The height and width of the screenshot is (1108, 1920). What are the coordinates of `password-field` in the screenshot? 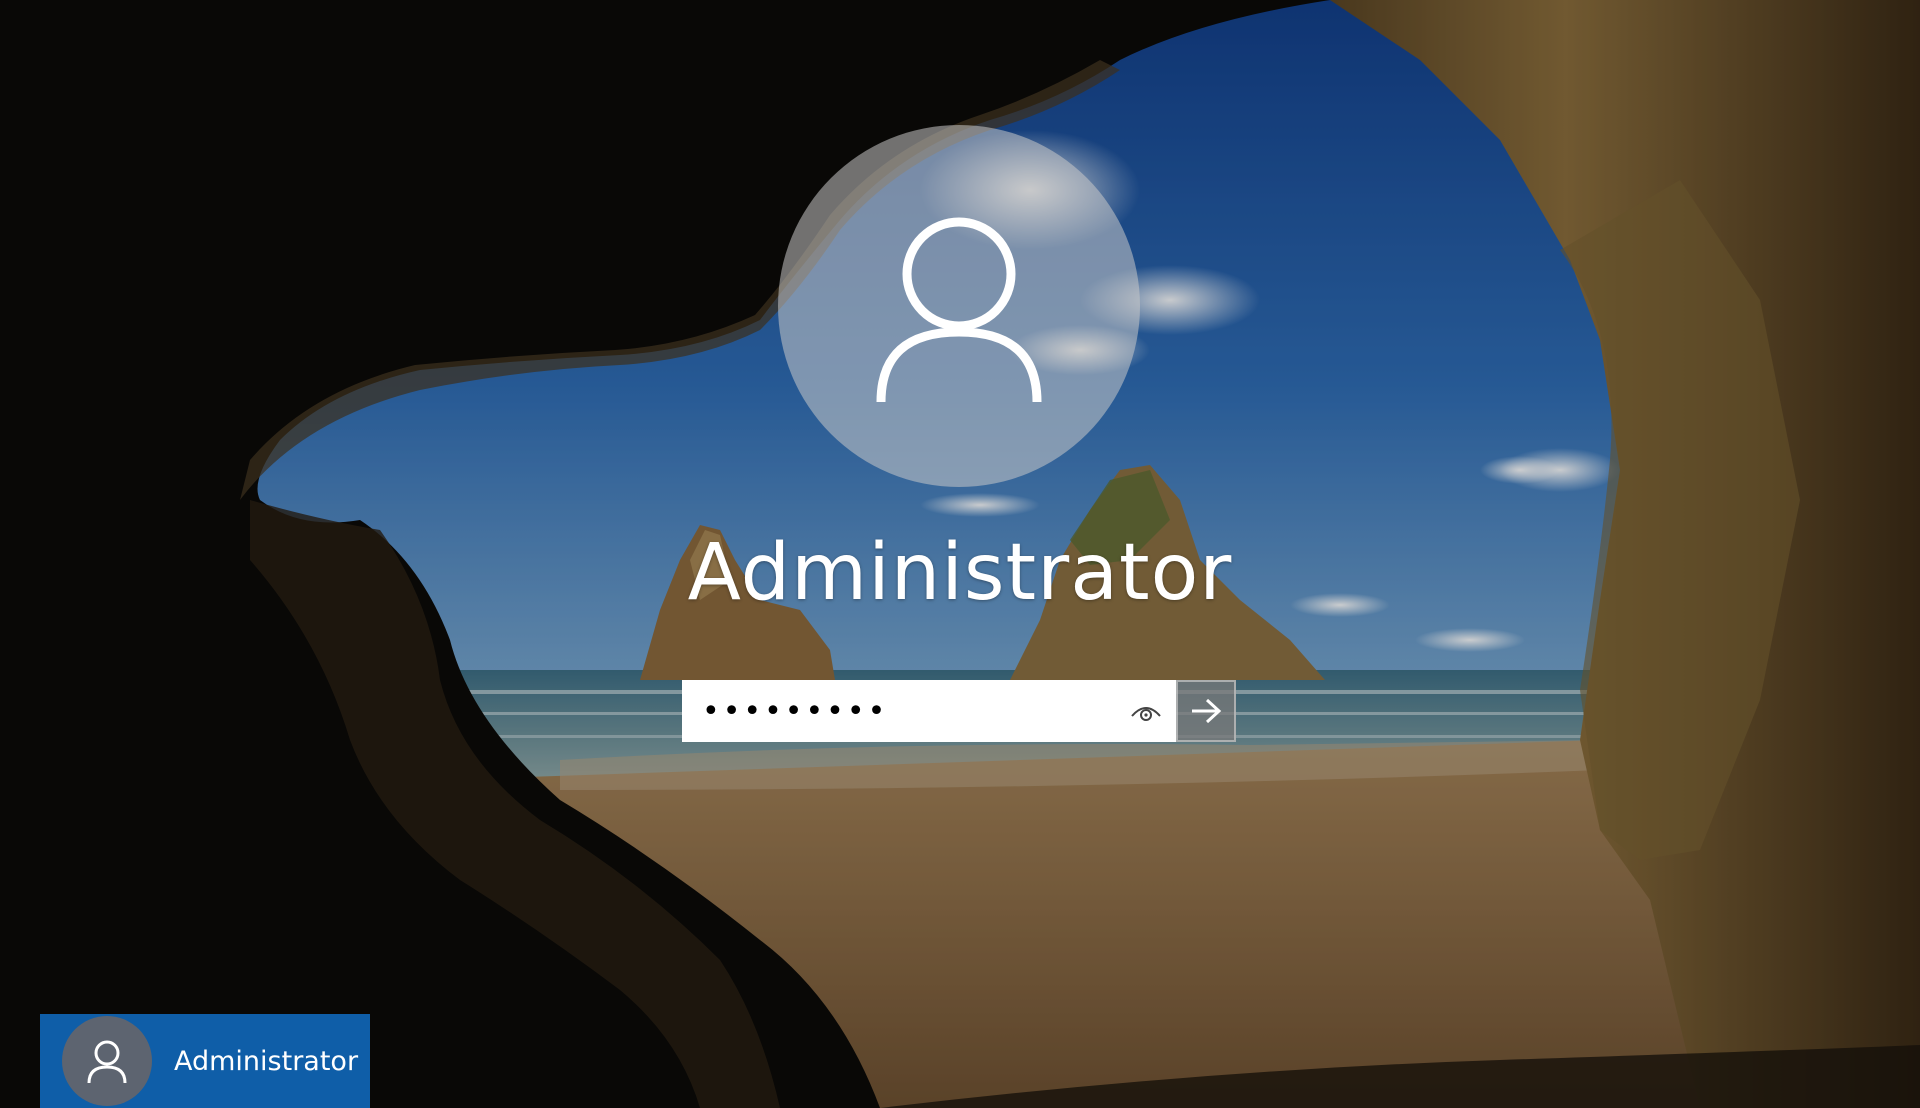 It's located at (929, 711).